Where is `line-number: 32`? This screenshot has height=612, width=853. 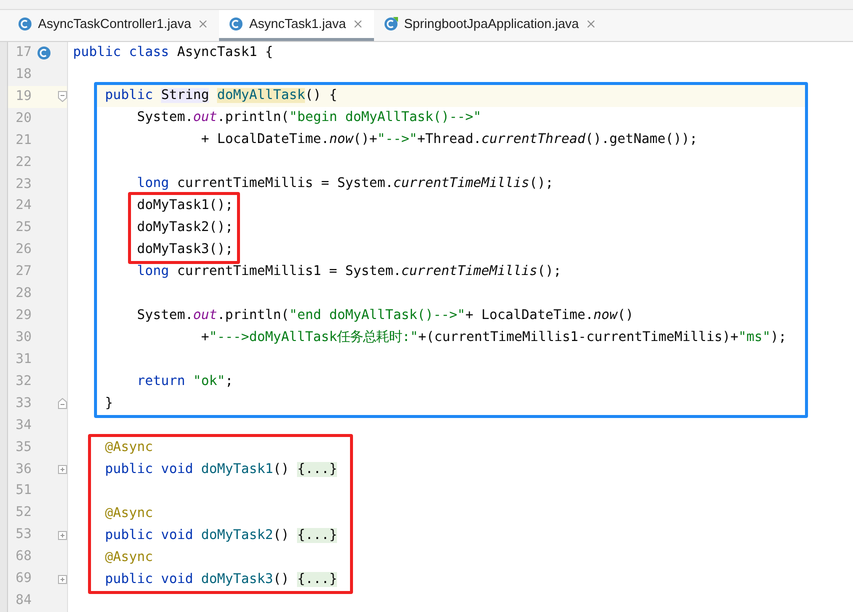
line-number: 32 is located at coordinates (23, 381).